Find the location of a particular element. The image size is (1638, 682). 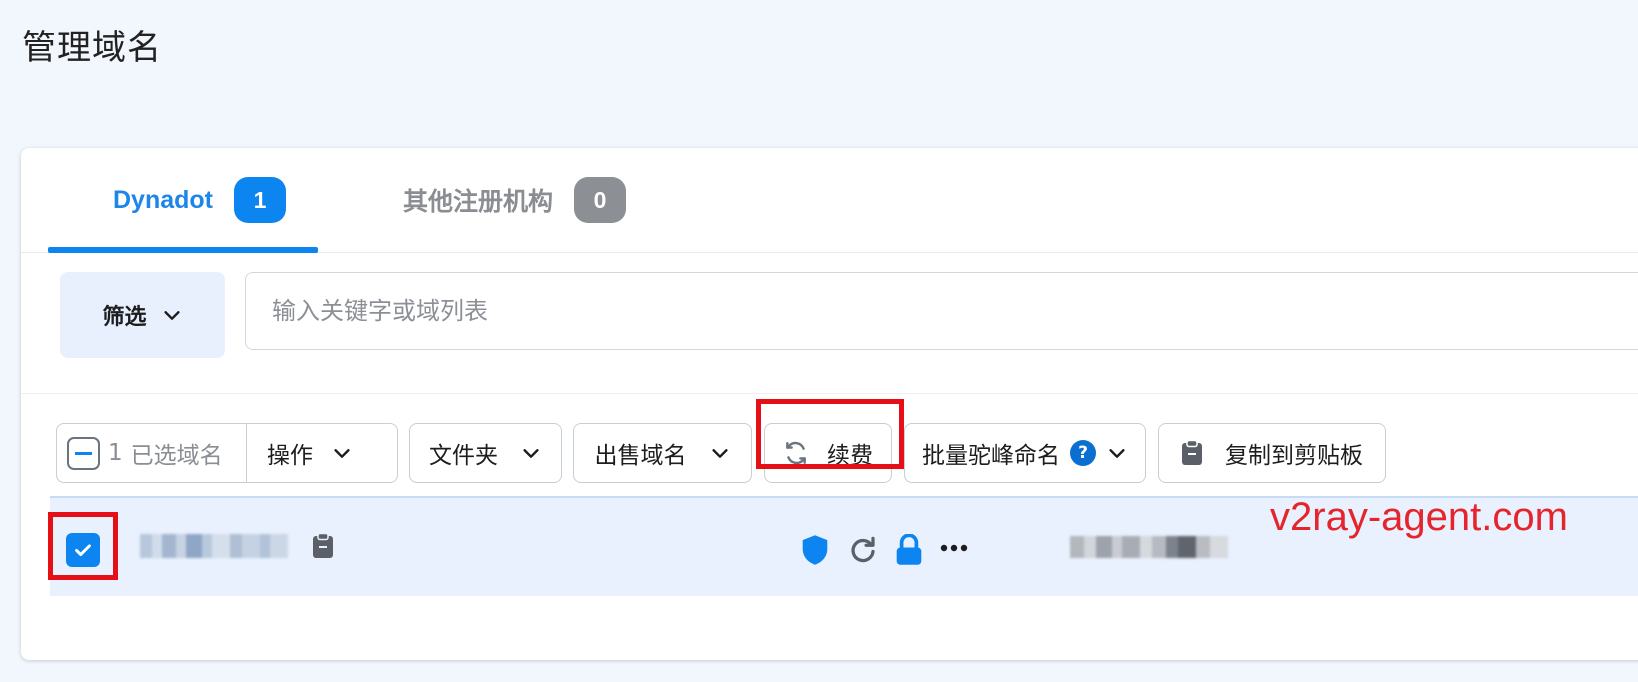

watermark-text: v2ray-agent.com is located at coordinates (1419, 517).